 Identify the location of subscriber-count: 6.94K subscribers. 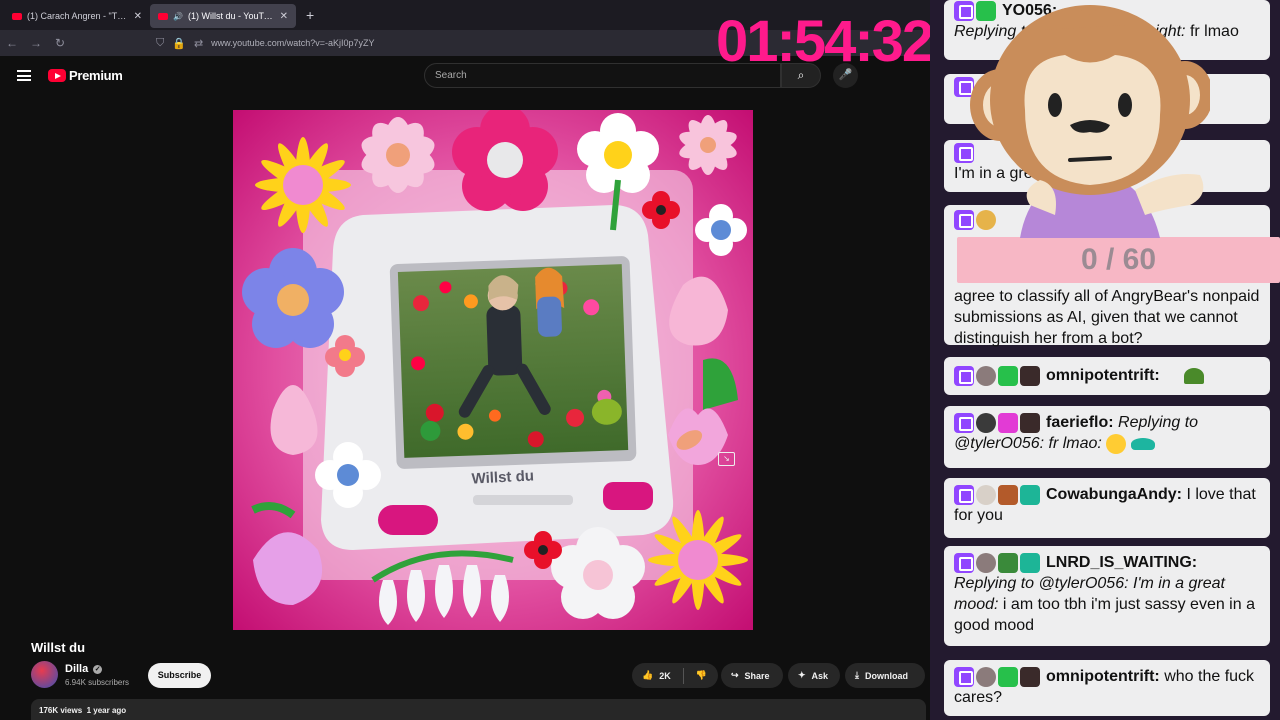
(97, 682).